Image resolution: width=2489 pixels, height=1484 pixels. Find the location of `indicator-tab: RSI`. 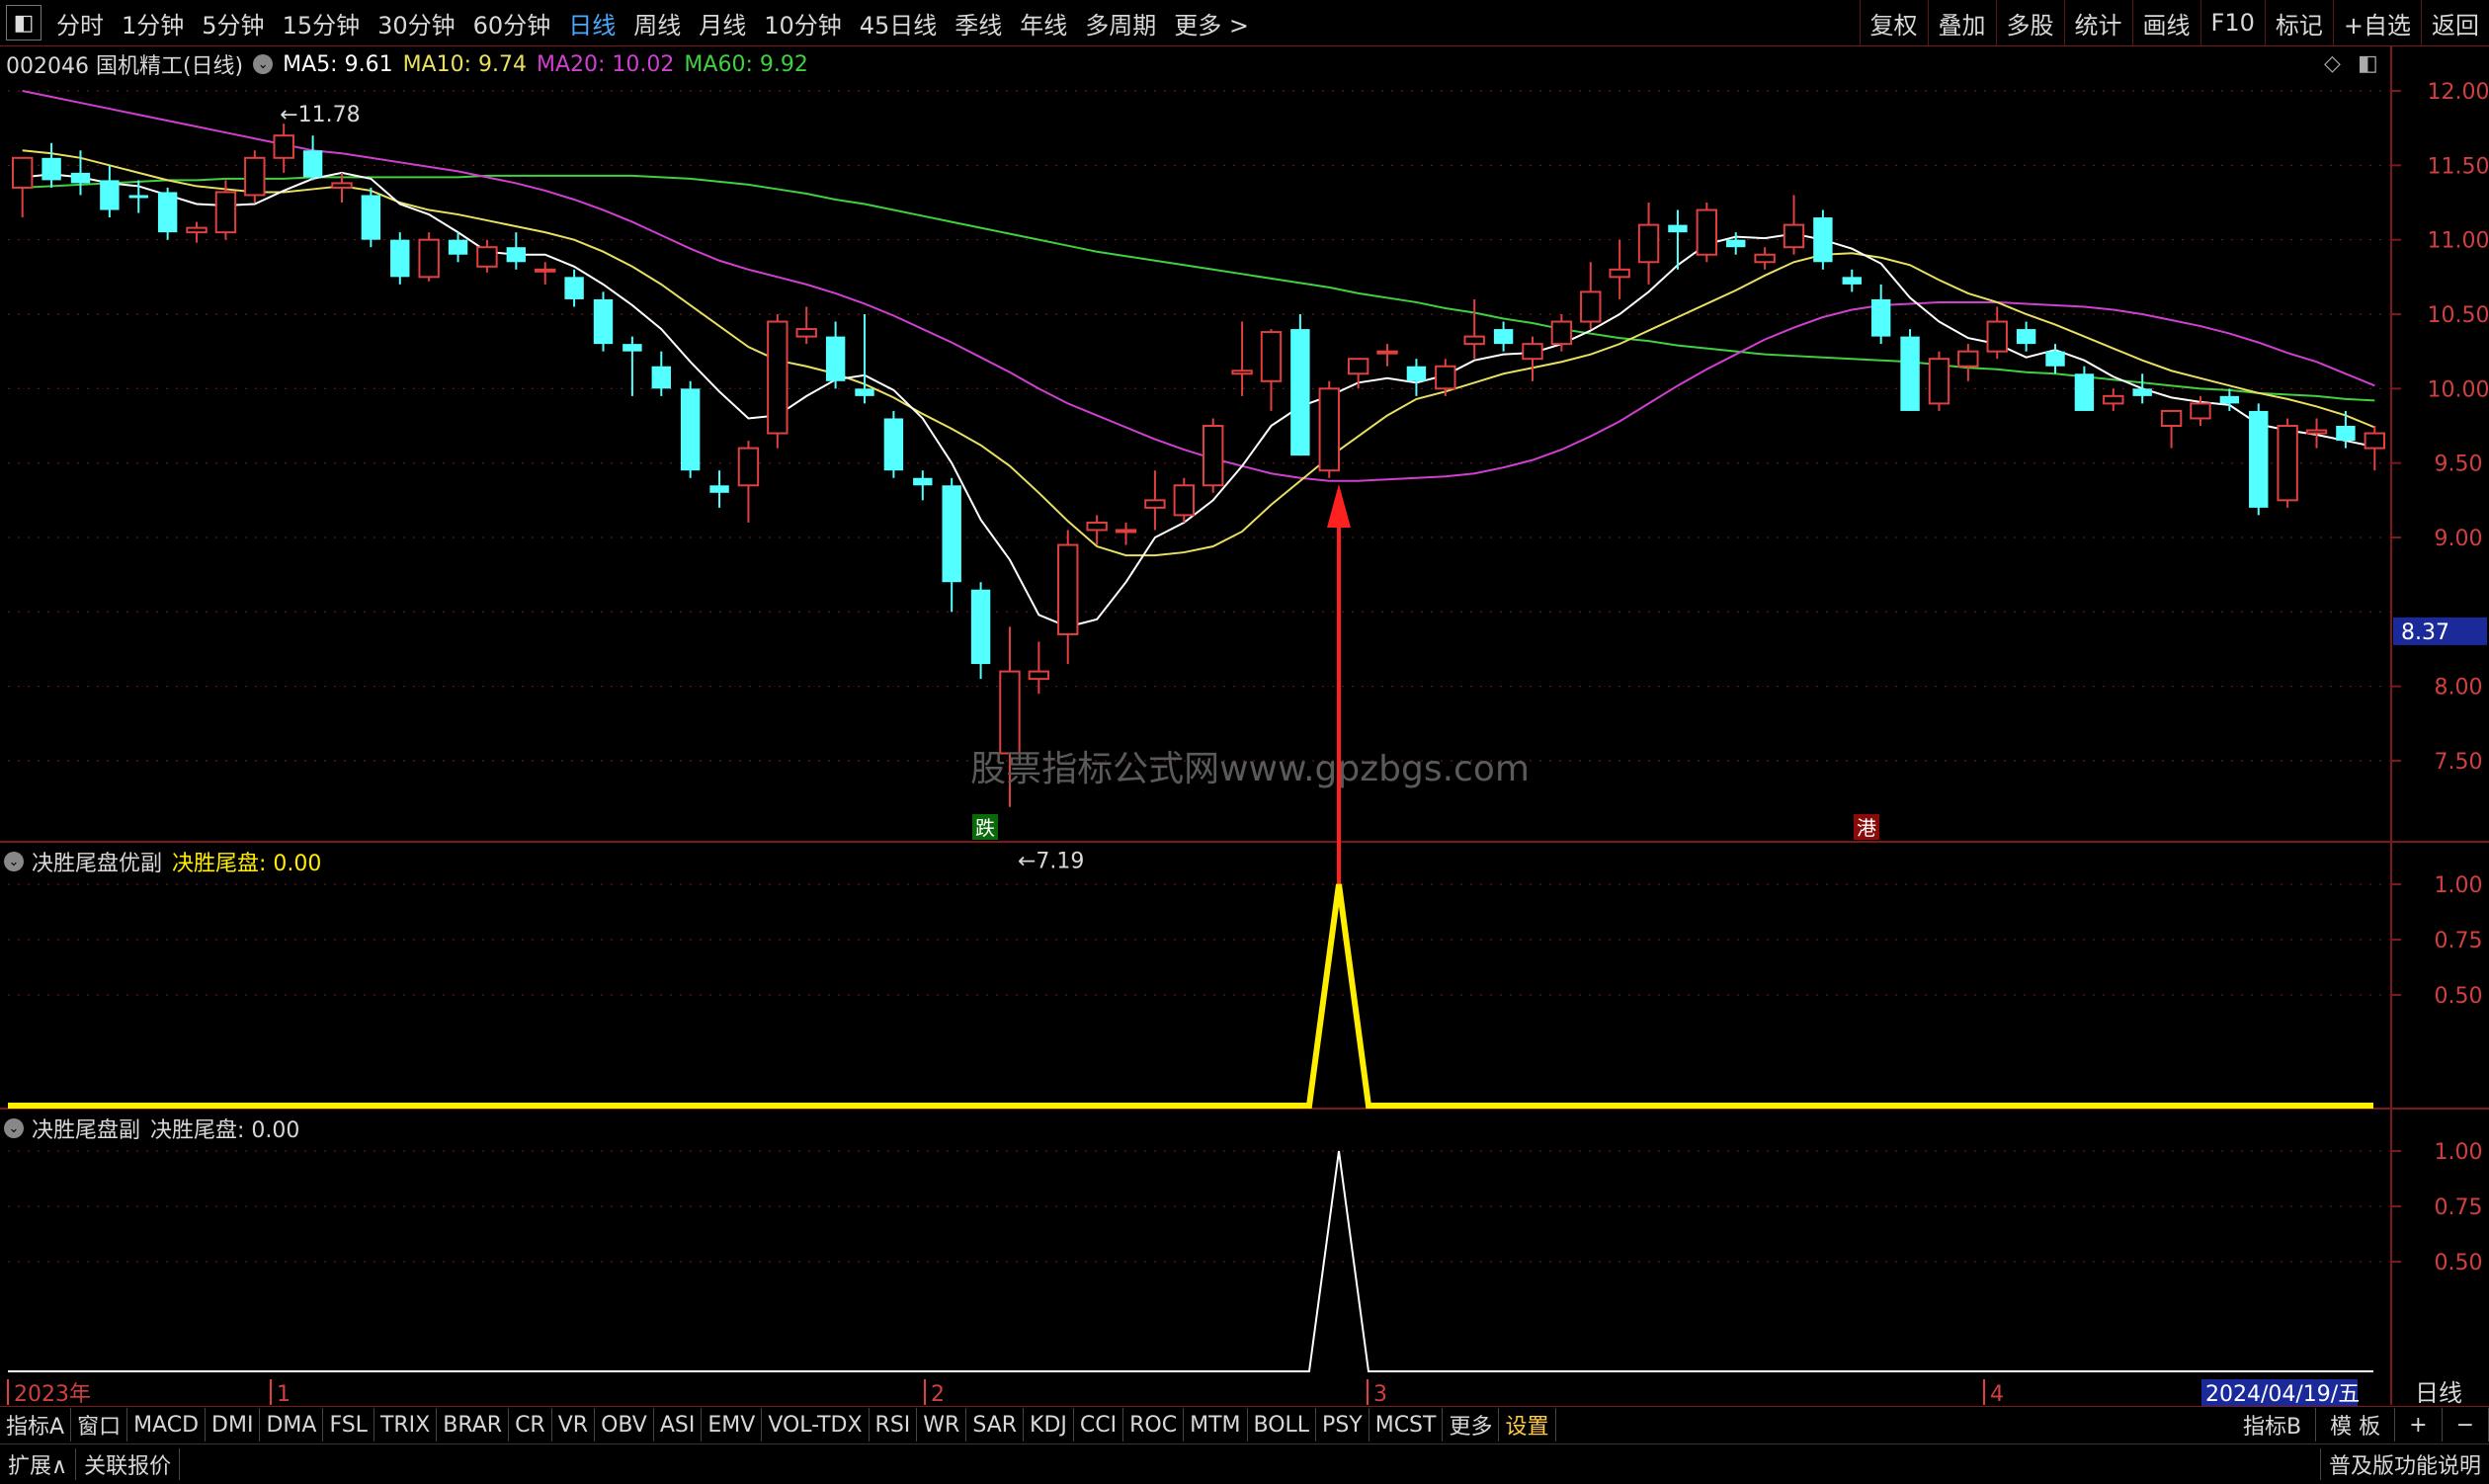

indicator-tab: RSI is located at coordinates (894, 1425).